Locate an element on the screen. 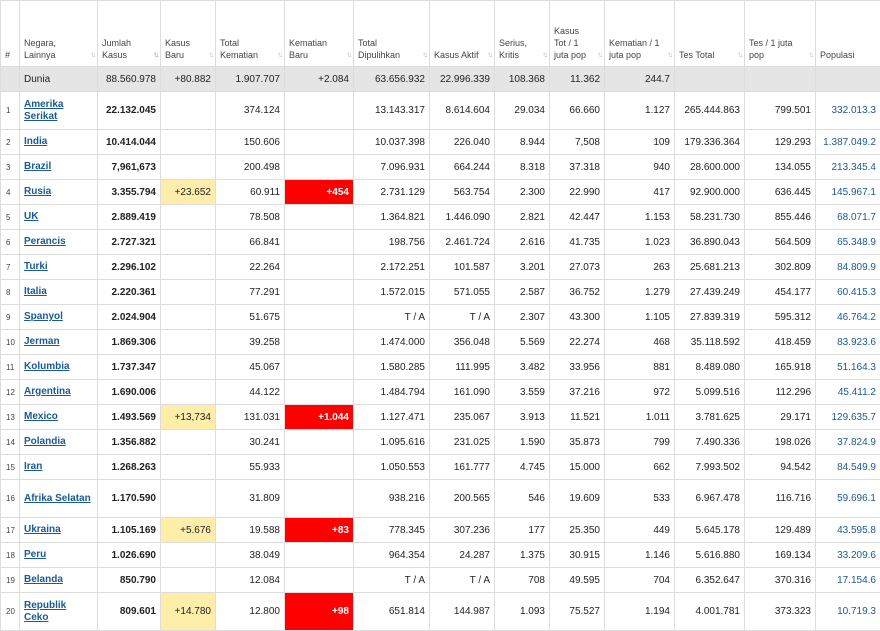 The height and width of the screenshot is (631, 880). cases-per-million: 22.990 is located at coordinates (577, 192).